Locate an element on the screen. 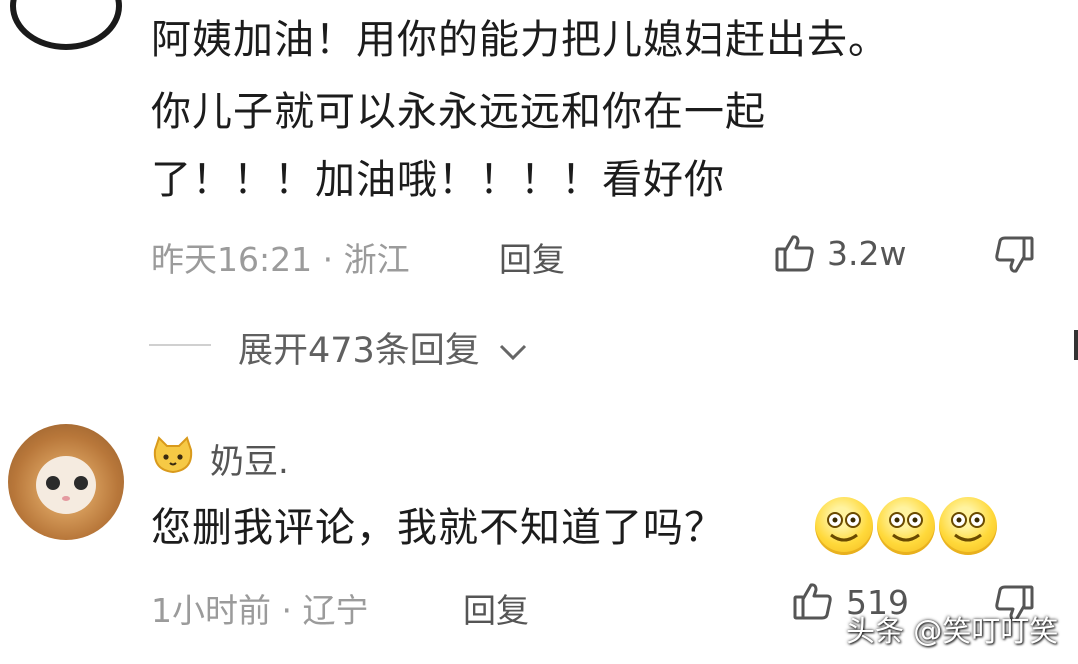 The image size is (1078, 664). comment-text-line: 了！！！加油哦！！！！看好你 is located at coordinates (438, 180).